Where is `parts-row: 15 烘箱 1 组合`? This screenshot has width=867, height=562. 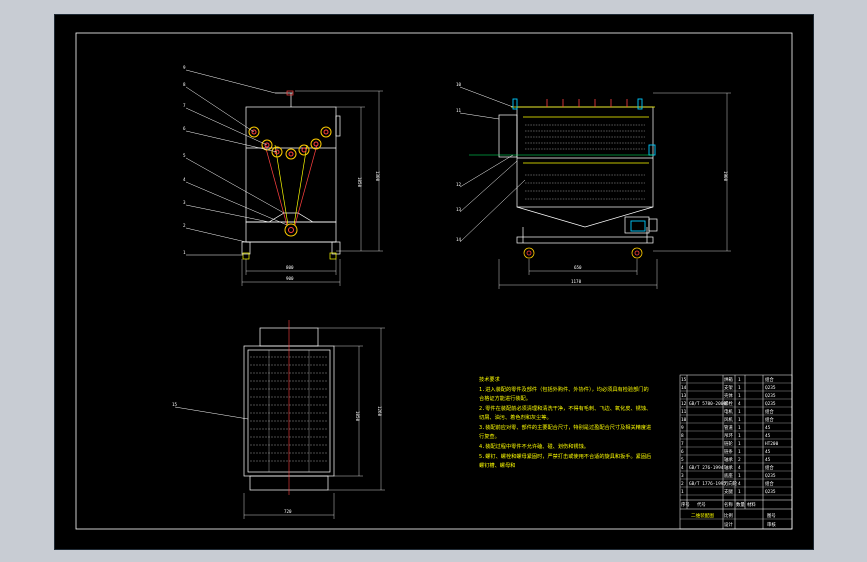 parts-row: 15 烘箱 1 组合 is located at coordinates (727, 379).